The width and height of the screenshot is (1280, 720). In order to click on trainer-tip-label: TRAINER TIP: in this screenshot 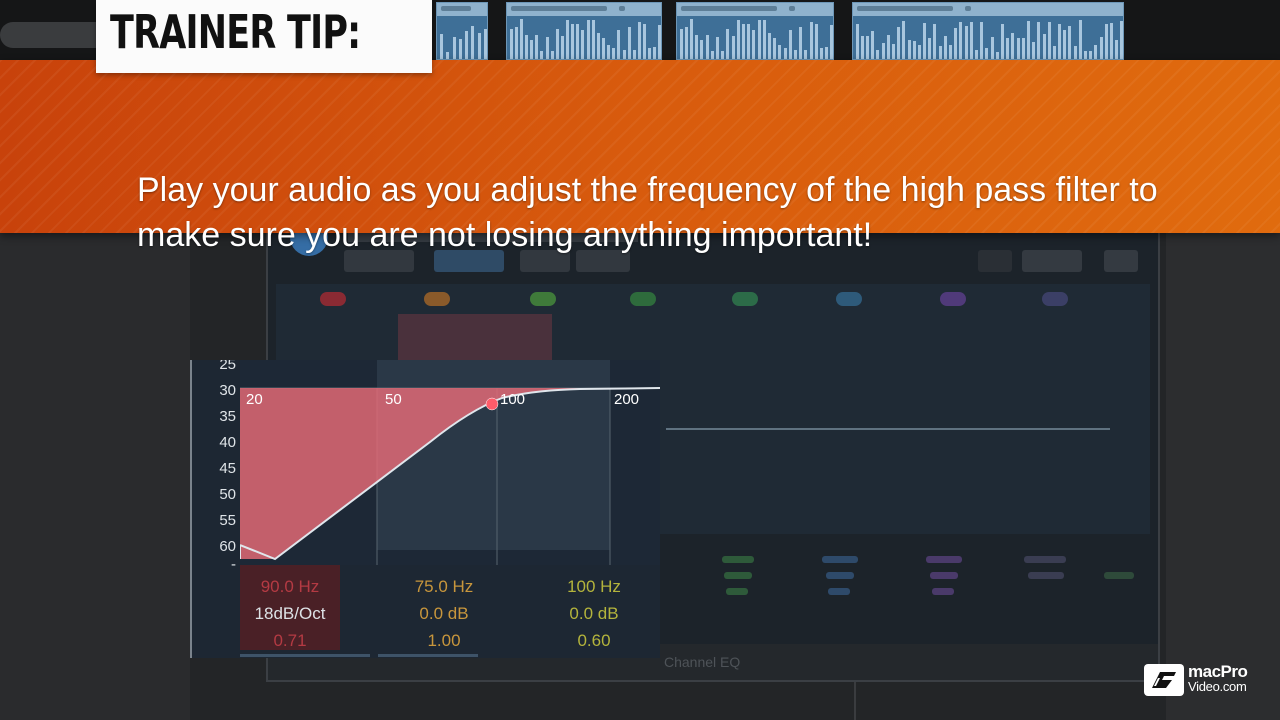, I will do `click(264, 36)`.